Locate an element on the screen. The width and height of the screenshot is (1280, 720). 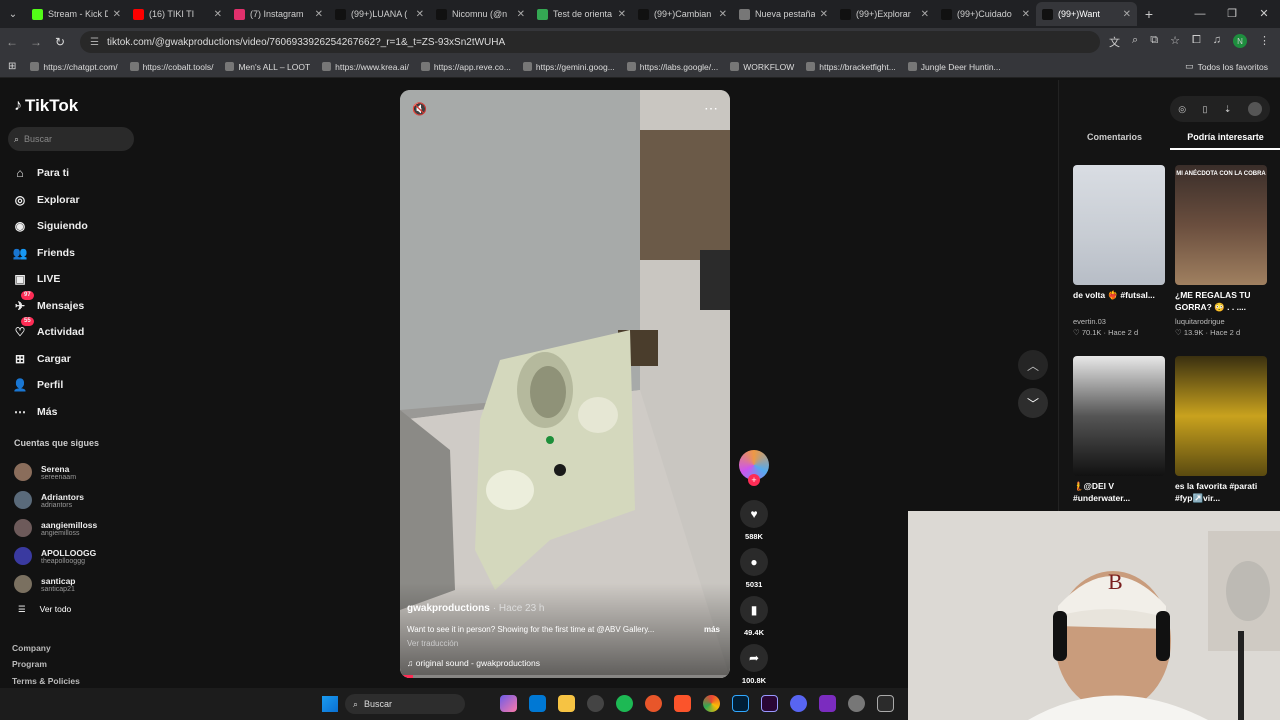
bookmark-item: https://www.krea.ai/ is located at coordinates (365, 67).